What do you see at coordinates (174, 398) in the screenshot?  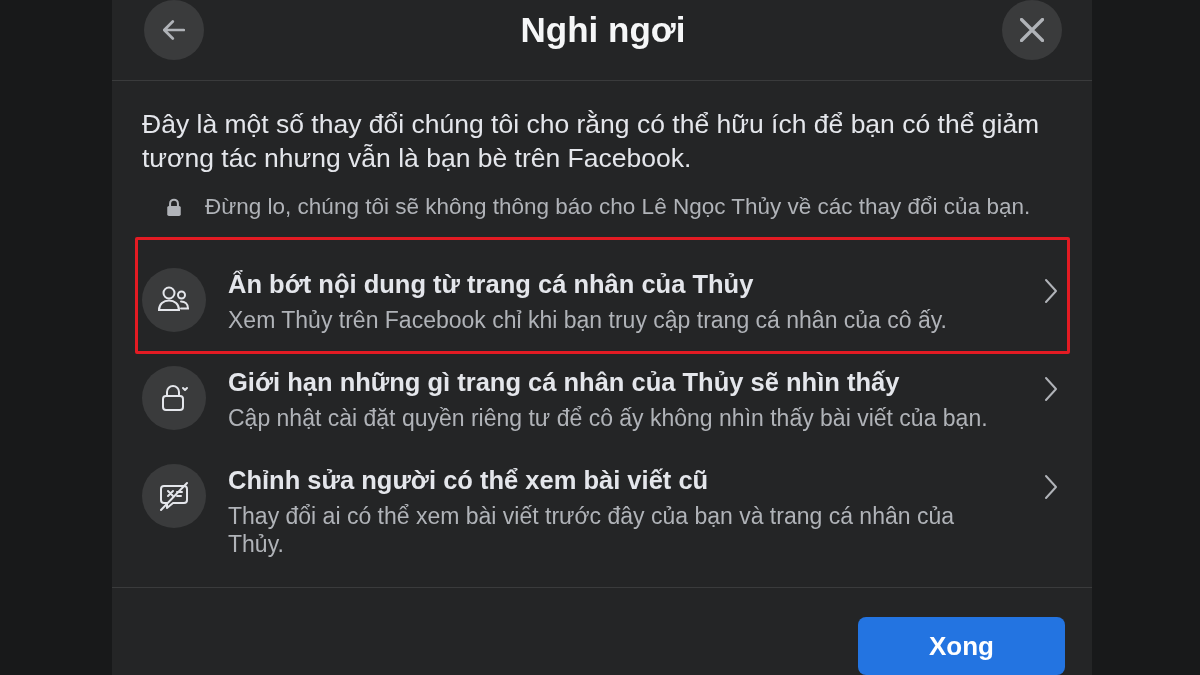 I see `padlock-icon` at bounding box center [174, 398].